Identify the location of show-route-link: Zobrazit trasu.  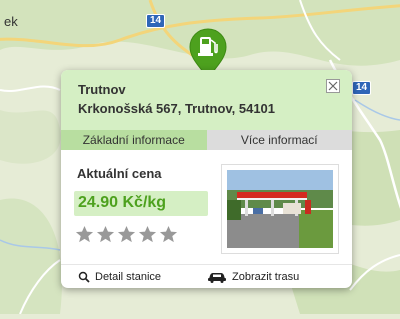
(253, 277).